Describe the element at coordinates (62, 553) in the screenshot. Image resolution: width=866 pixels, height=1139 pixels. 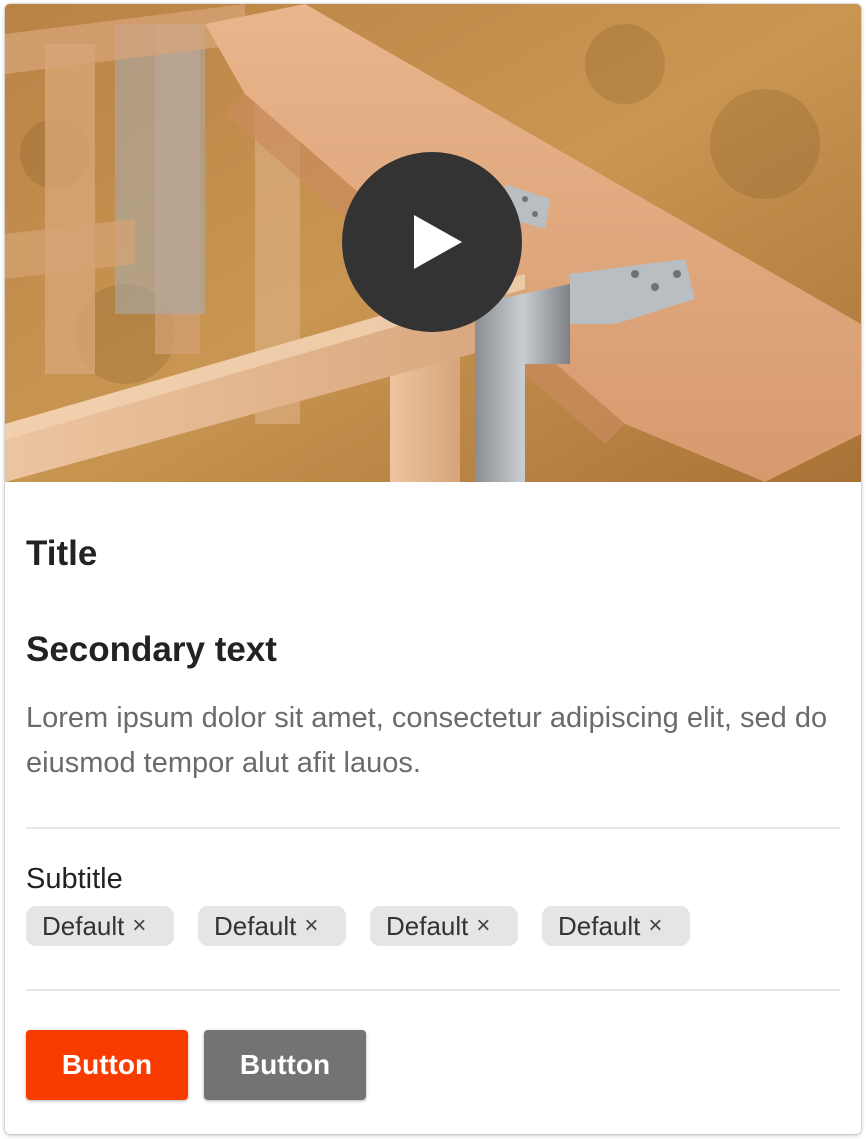
I see `card-title: Title` at that location.